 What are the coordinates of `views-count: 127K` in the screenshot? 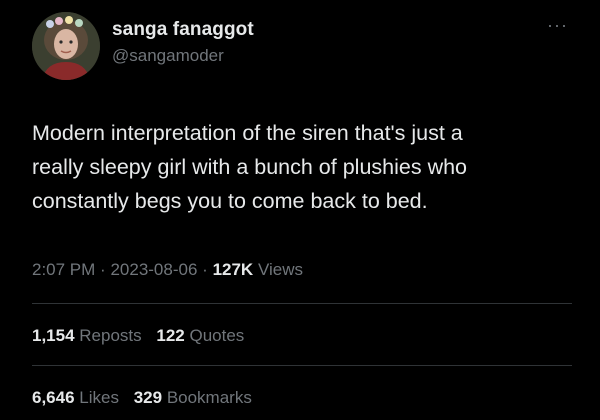 It's located at (233, 269).